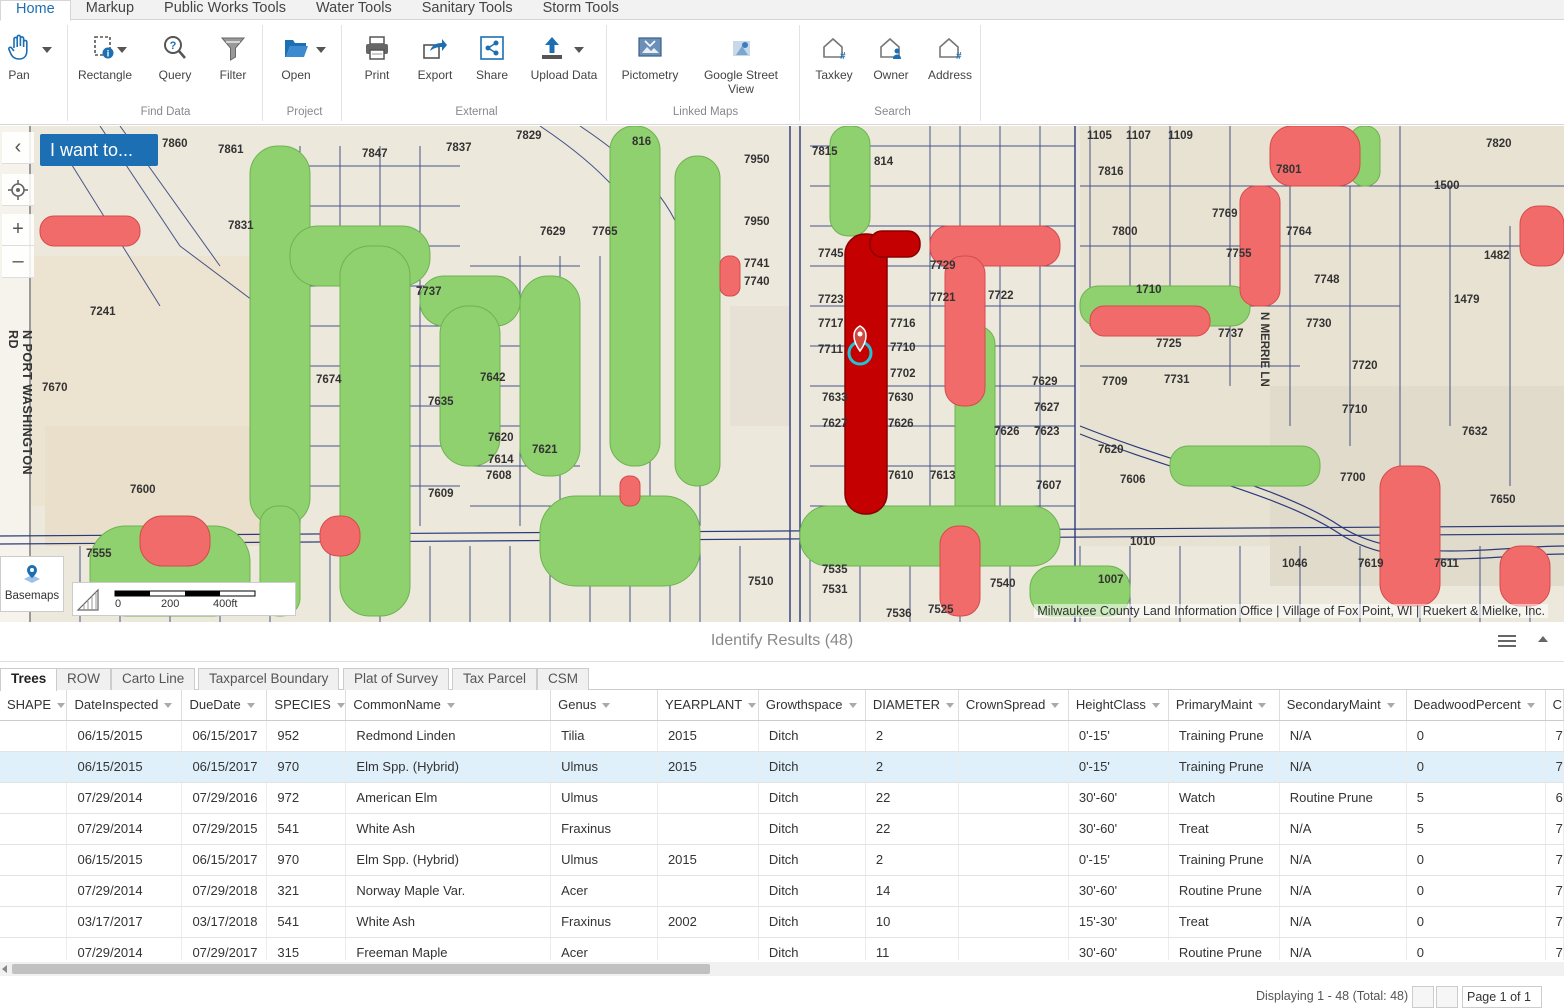  Describe the element at coordinates (579, 50) in the screenshot. I see `upload-dropdown-caret` at that location.